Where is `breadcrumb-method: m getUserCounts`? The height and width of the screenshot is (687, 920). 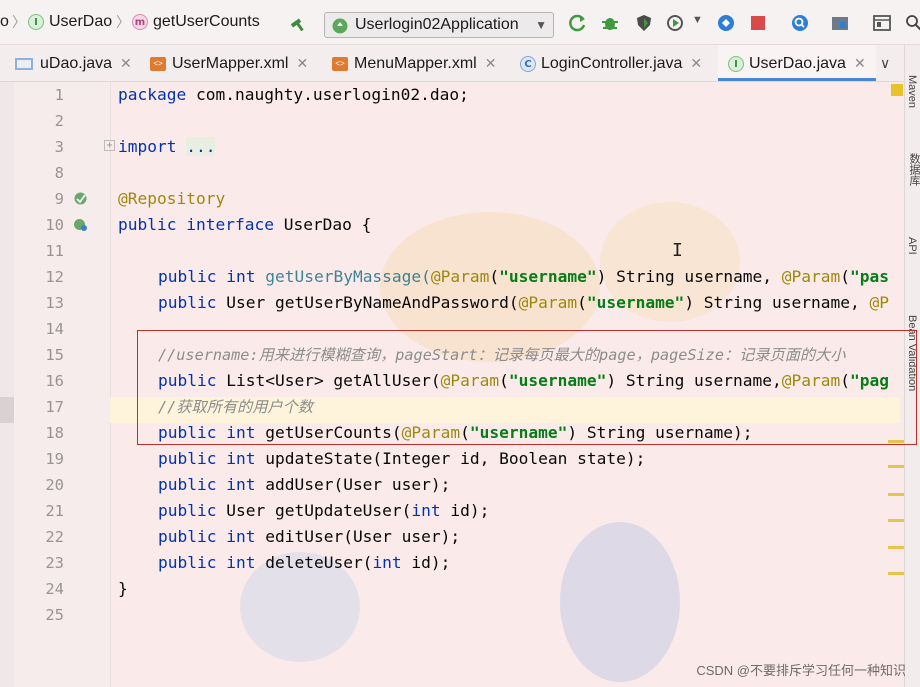
breadcrumb-method: m getUserCounts is located at coordinates (196, 22).